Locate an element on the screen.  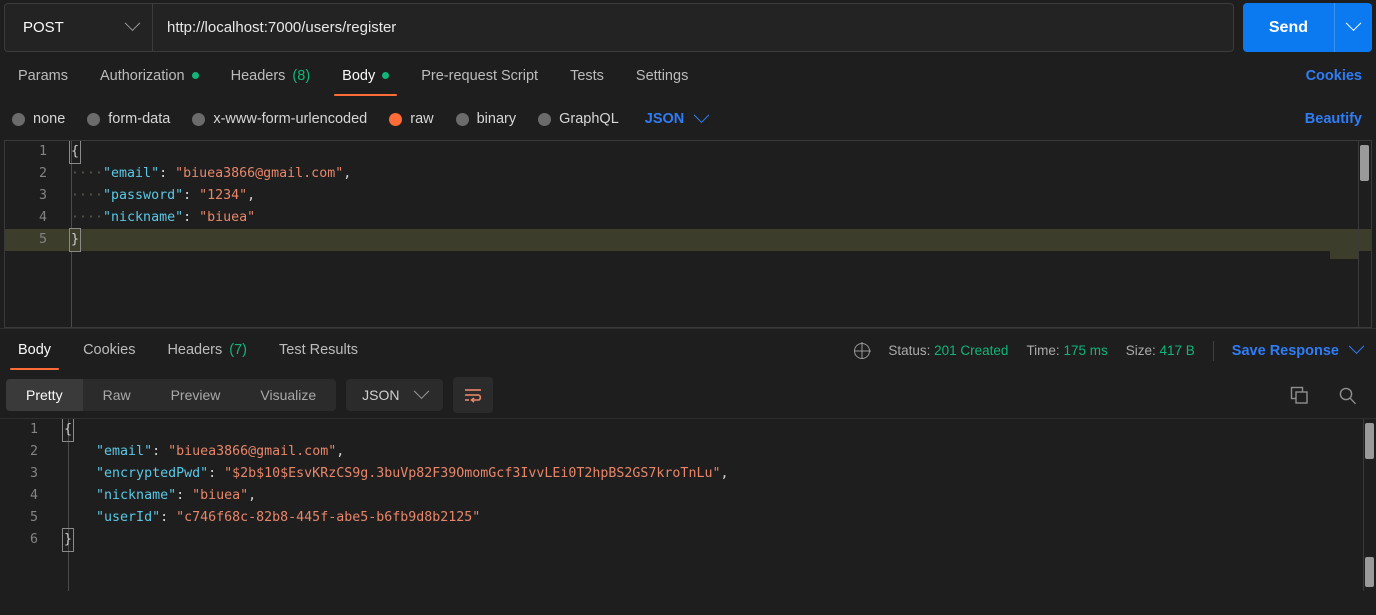
line-number: 4 is located at coordinates (42, 217).